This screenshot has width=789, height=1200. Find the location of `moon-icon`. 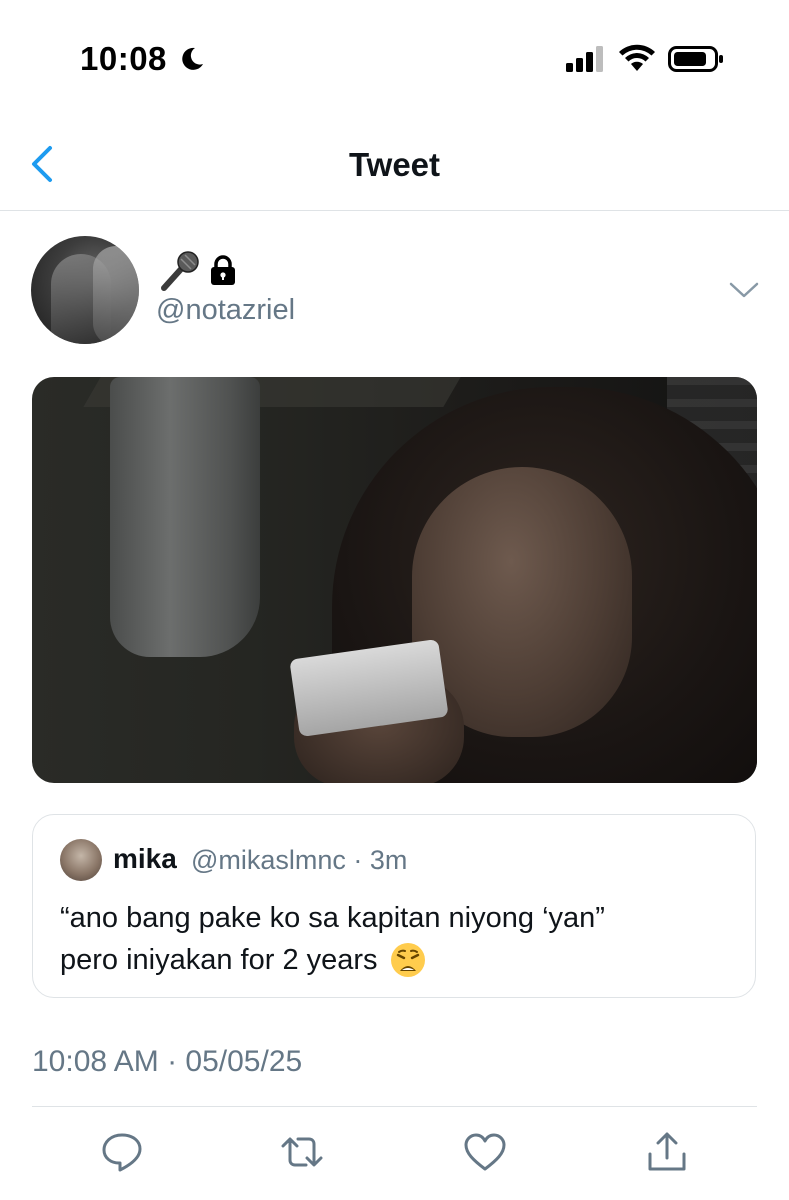

moon-icon is located at coordinates (192, 58).